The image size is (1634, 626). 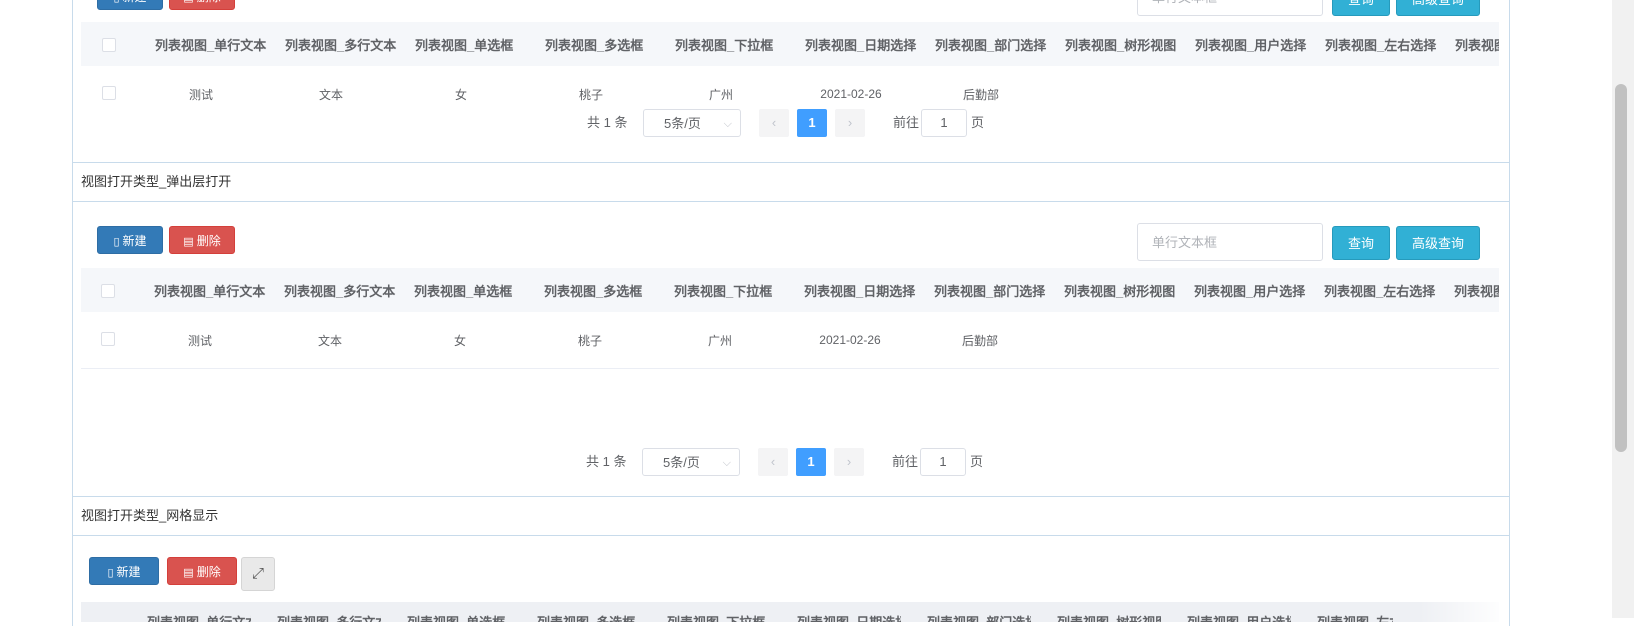 What do you see at coordinates (719, 340) in the screenshot?
I see `table-cell: 广州` at bounding box center [719, 340].